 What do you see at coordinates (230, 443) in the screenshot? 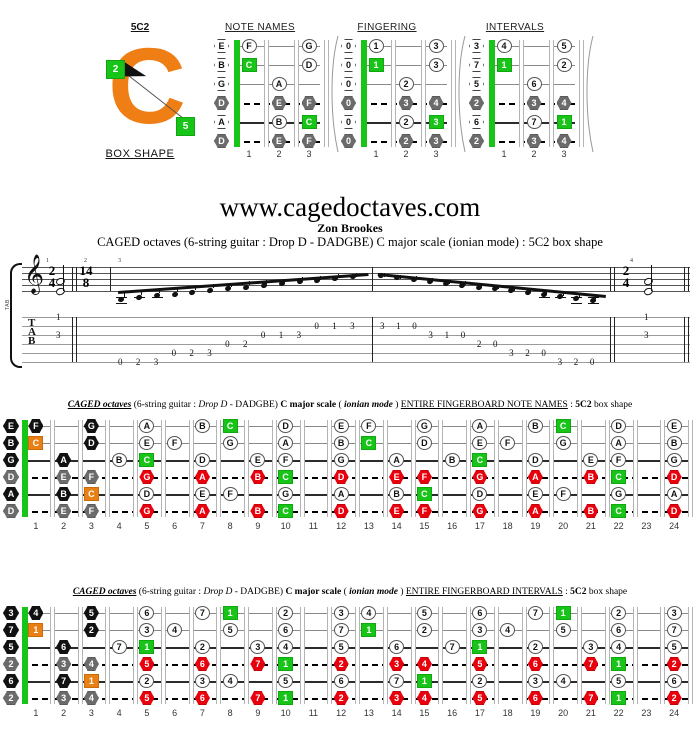
I see `note-marker: G` at bounding box center [230, 443].